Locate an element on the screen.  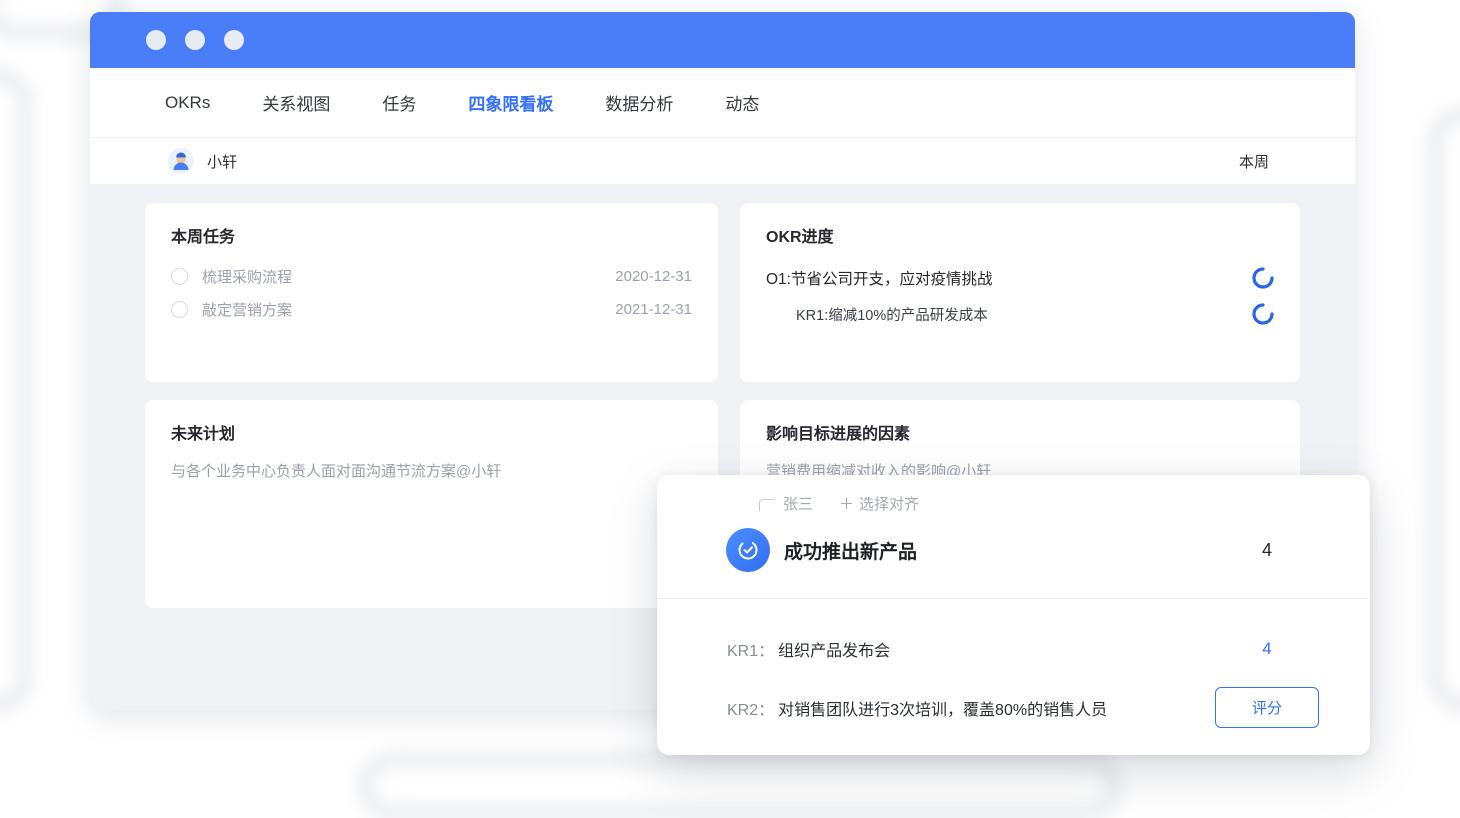
task-due-date: 2021-12-31 is located at coordinates (653, 309).